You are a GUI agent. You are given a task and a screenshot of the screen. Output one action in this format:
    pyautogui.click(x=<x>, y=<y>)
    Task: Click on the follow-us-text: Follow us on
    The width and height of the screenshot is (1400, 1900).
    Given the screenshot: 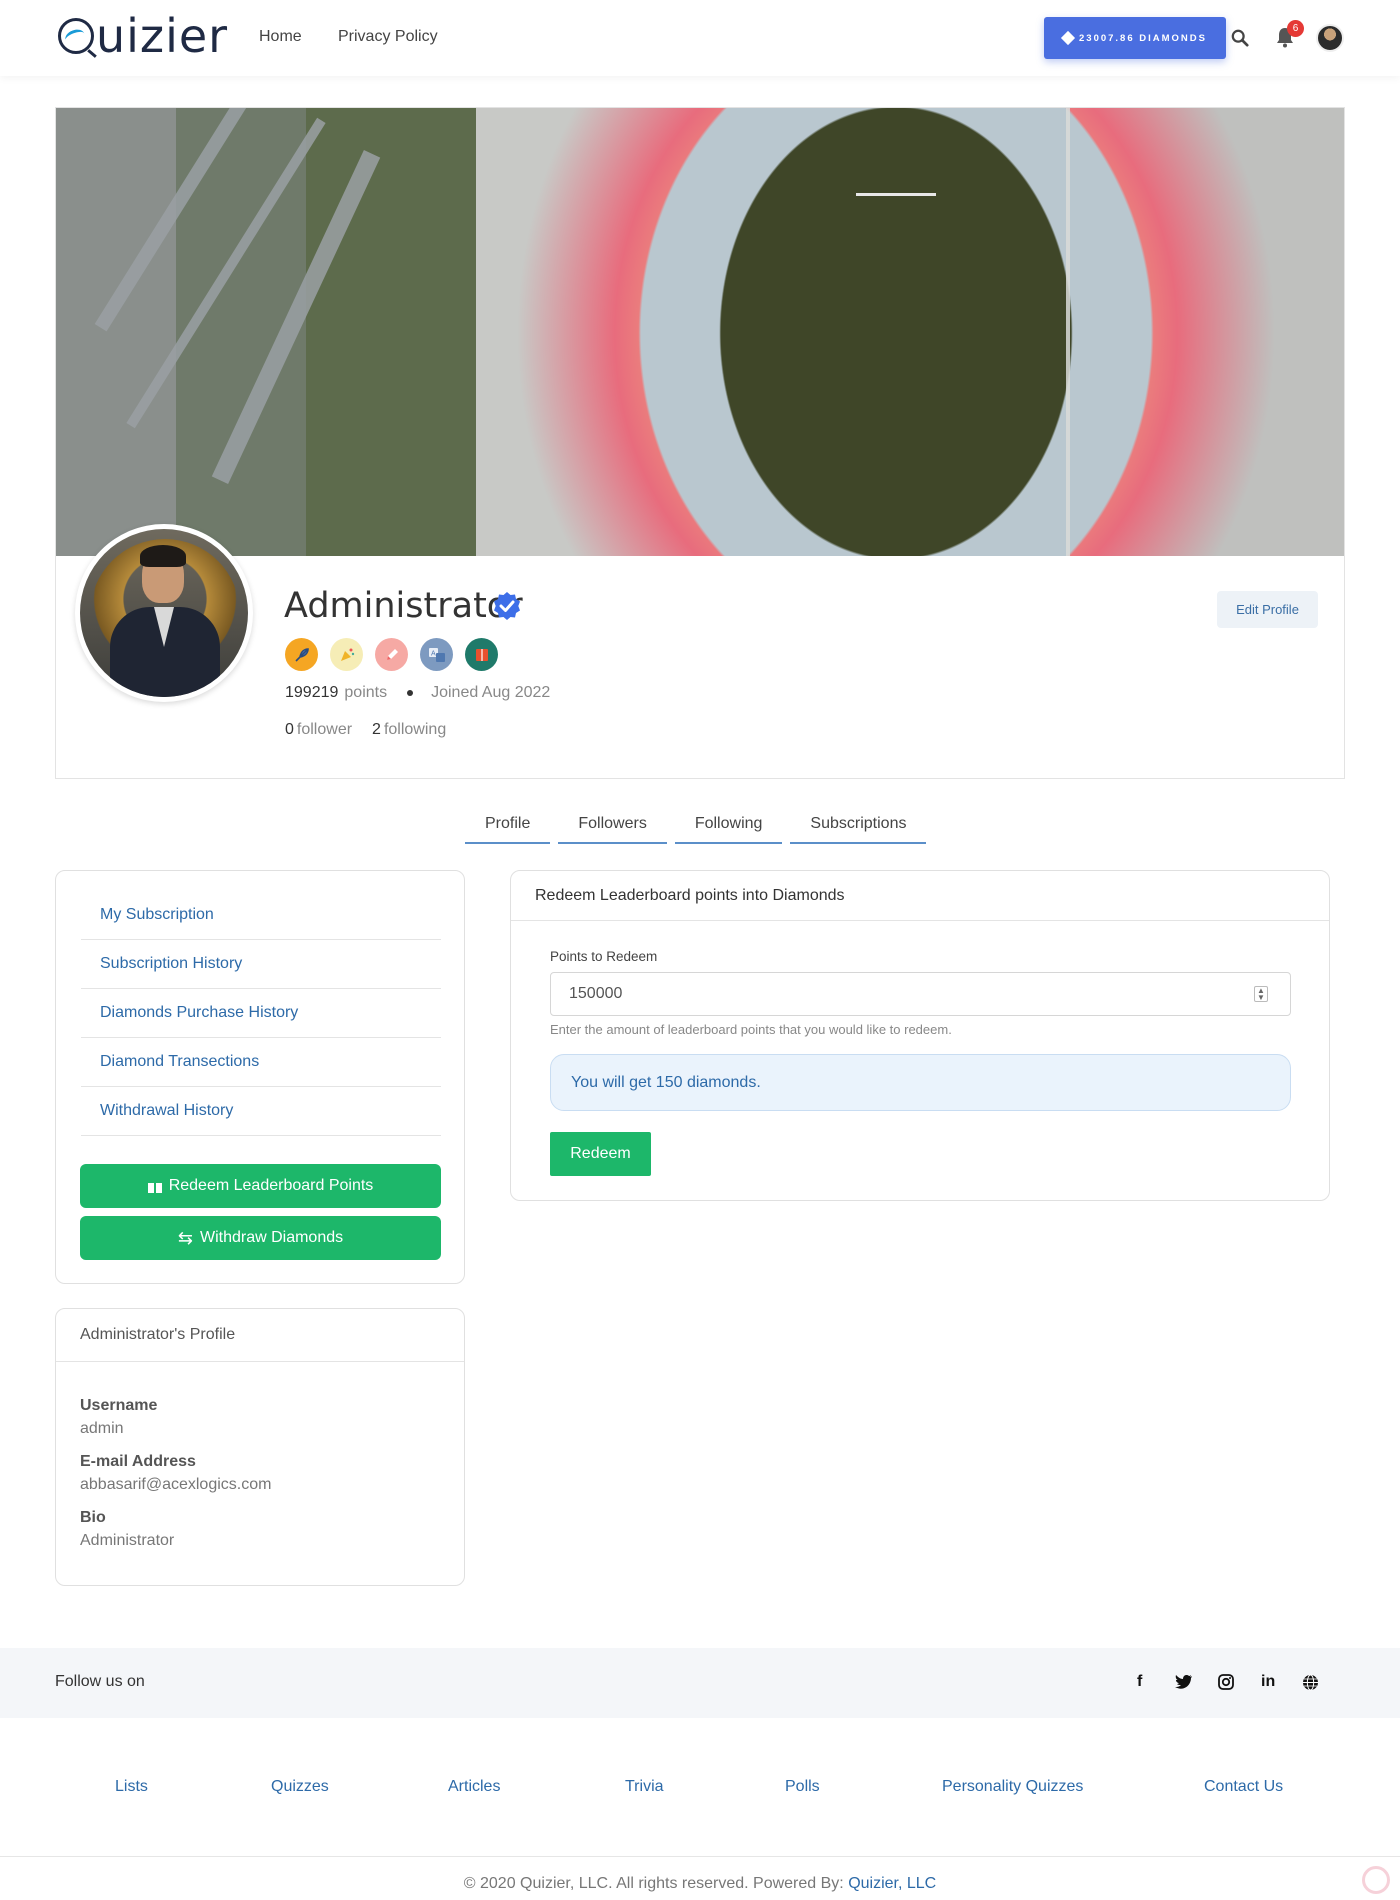 What is the action you would take?
    pyautogui.click(x=100, y=1681)
    